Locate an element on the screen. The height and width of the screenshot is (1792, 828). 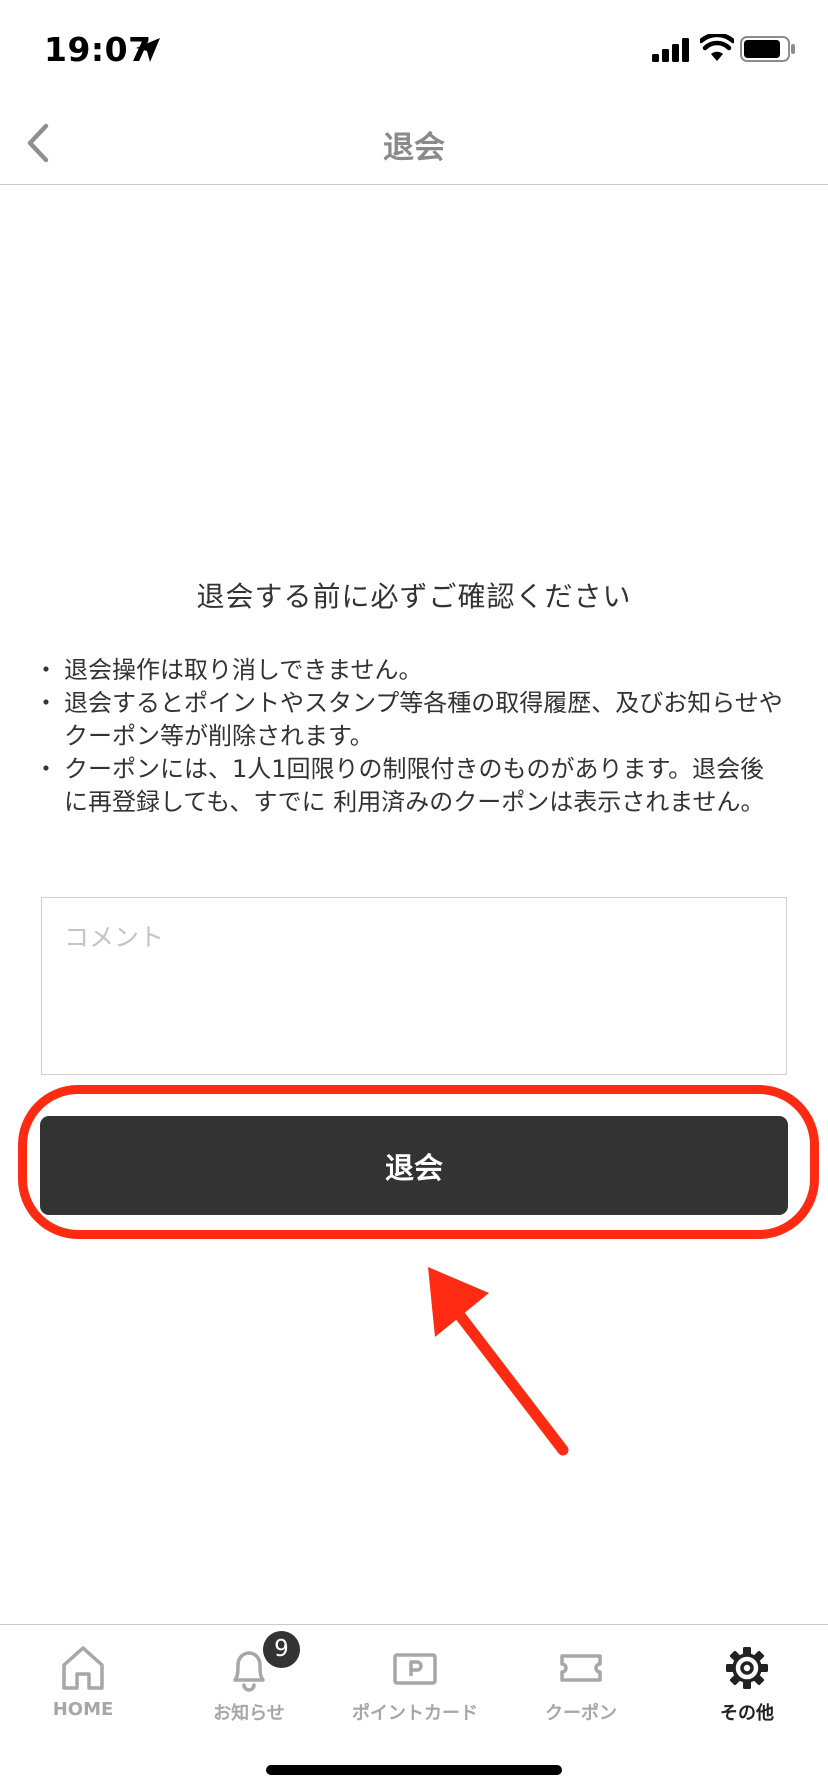
page-title: 退会 is located at coordinates (414, 148).